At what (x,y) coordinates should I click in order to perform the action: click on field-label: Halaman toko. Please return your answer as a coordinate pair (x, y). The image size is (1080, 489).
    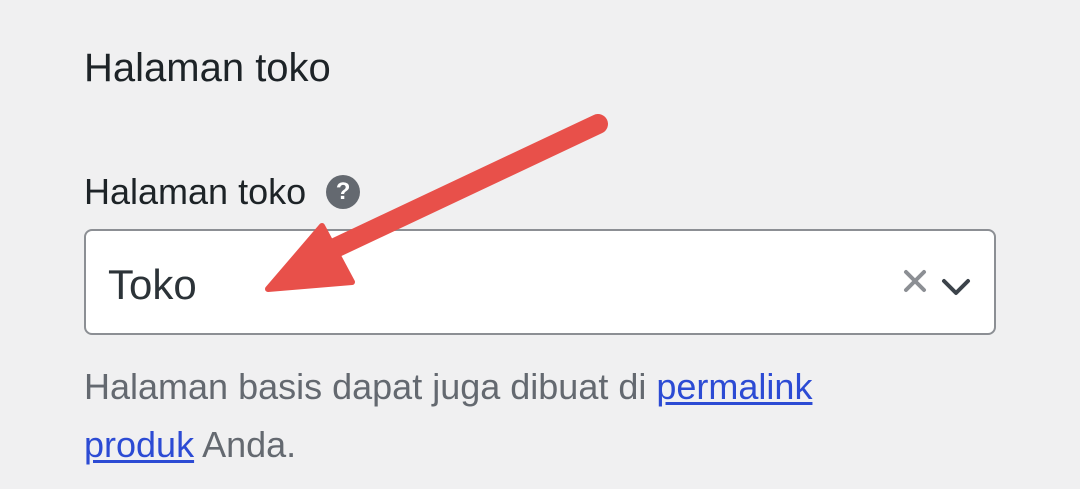
    Looking at the image, I should click on (195, 191).